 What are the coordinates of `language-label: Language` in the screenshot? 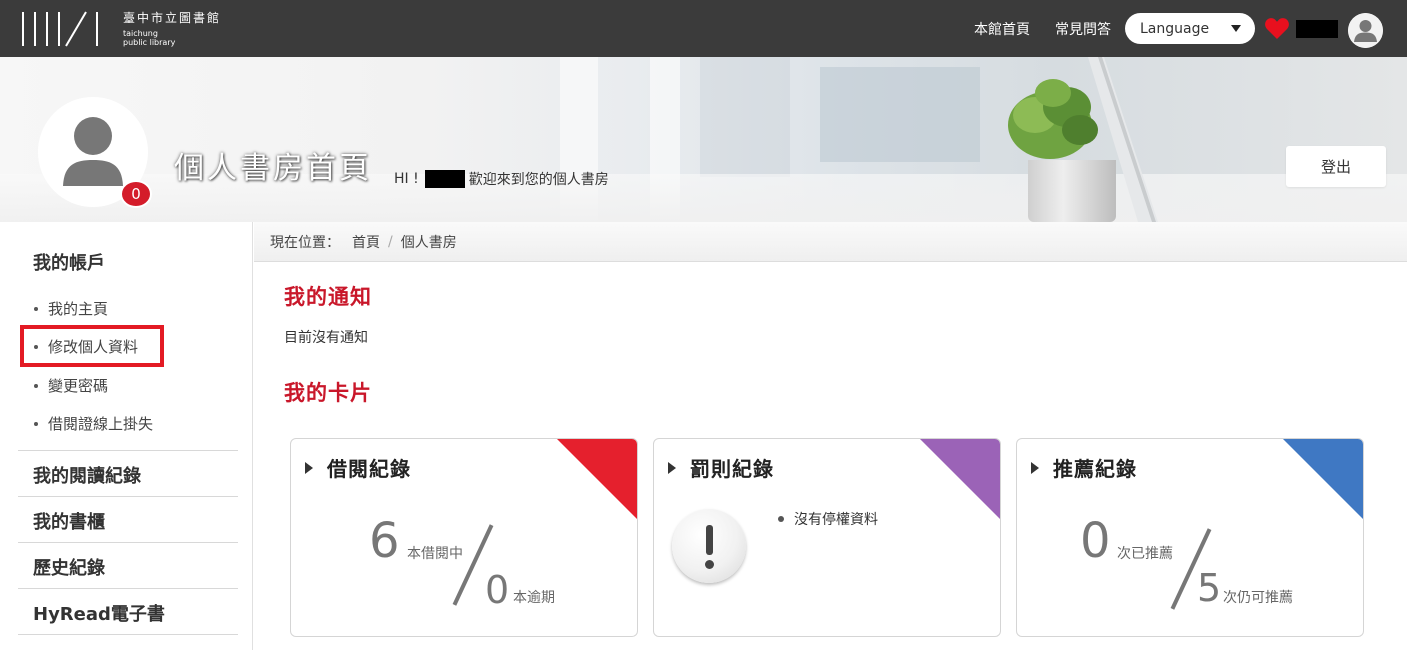 It's located at (1175, 28).